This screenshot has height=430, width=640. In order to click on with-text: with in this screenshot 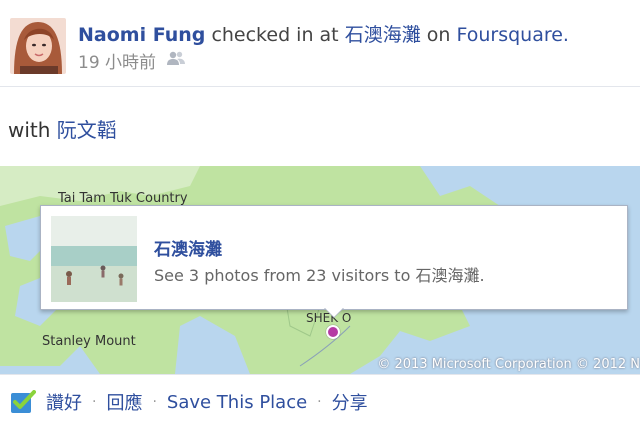, I will do `click(29, 130)`.